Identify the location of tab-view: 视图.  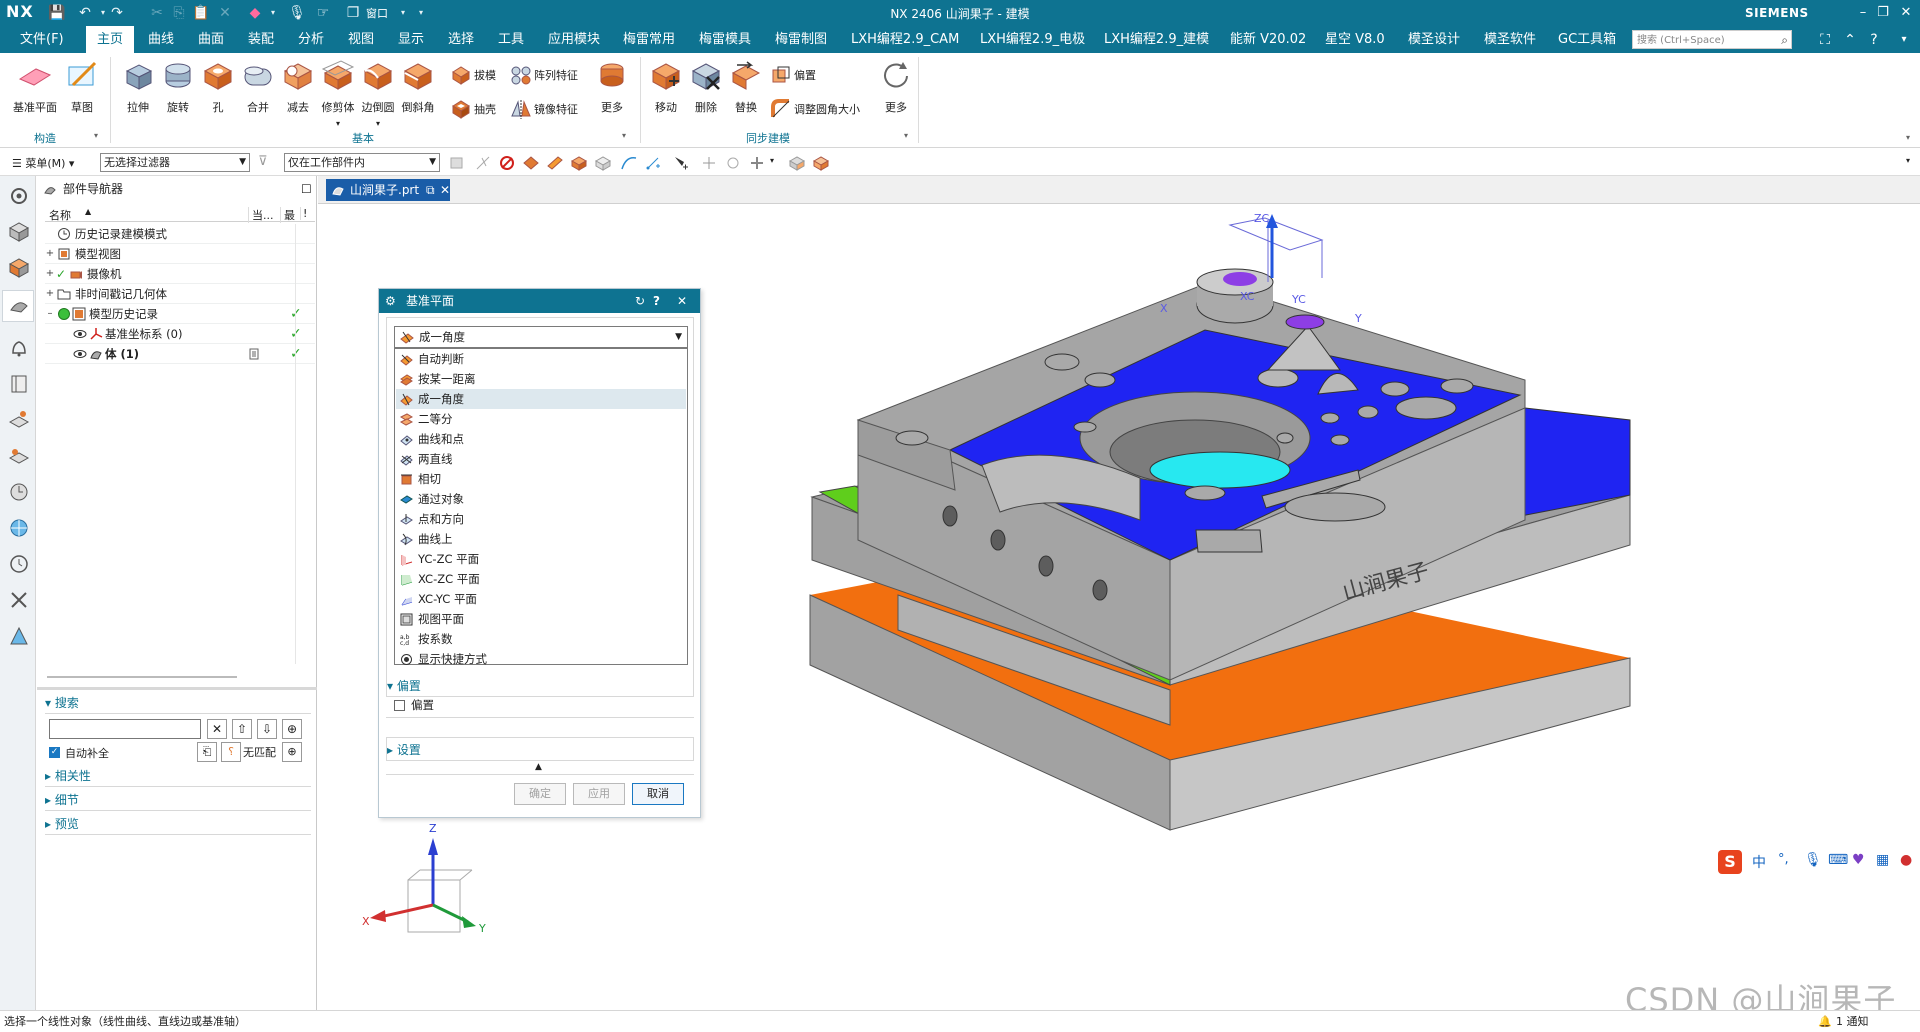
(361, 39).